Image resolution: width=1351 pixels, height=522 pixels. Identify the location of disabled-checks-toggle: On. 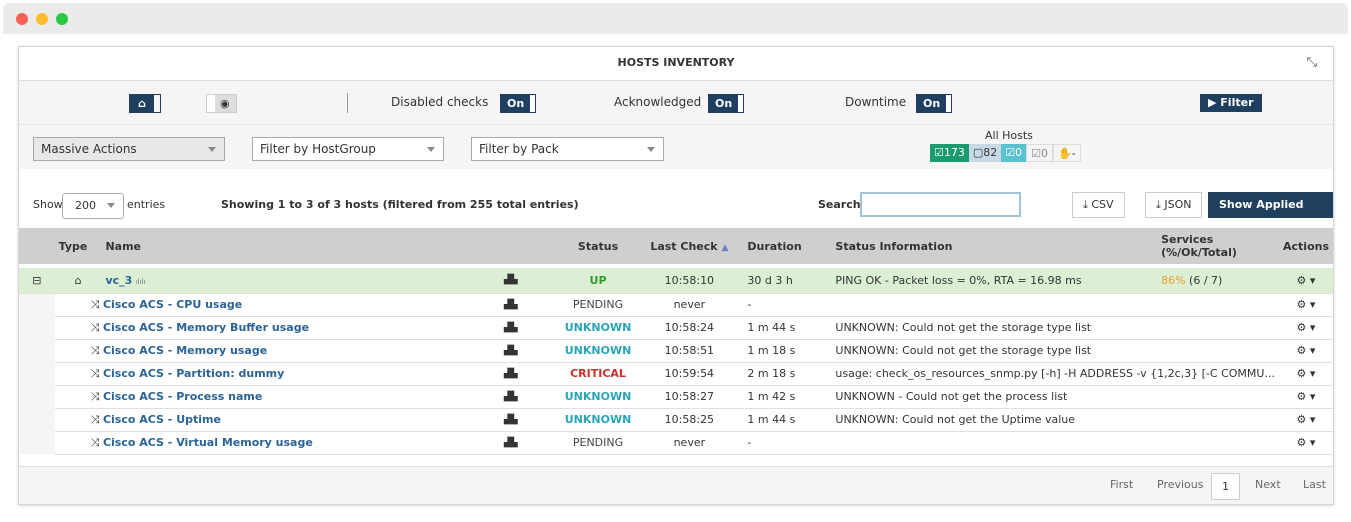
(518, 103).